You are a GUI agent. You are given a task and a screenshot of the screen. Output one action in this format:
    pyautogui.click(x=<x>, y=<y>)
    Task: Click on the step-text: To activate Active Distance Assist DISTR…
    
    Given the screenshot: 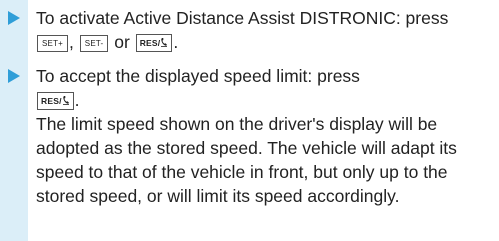 What is the action you would take?
    pyautogui.click(x=242, y=18)
    